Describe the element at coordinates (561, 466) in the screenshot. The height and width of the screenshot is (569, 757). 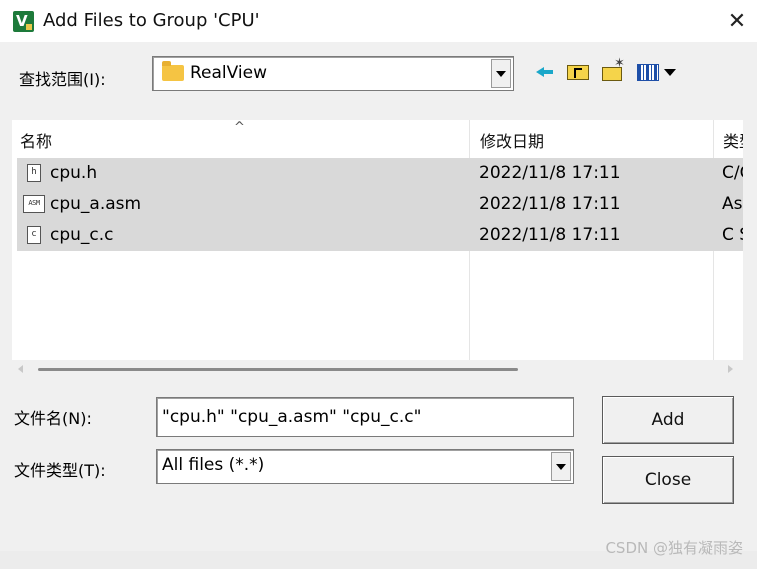
I see `file-type-dropdown-arrow` at that location.